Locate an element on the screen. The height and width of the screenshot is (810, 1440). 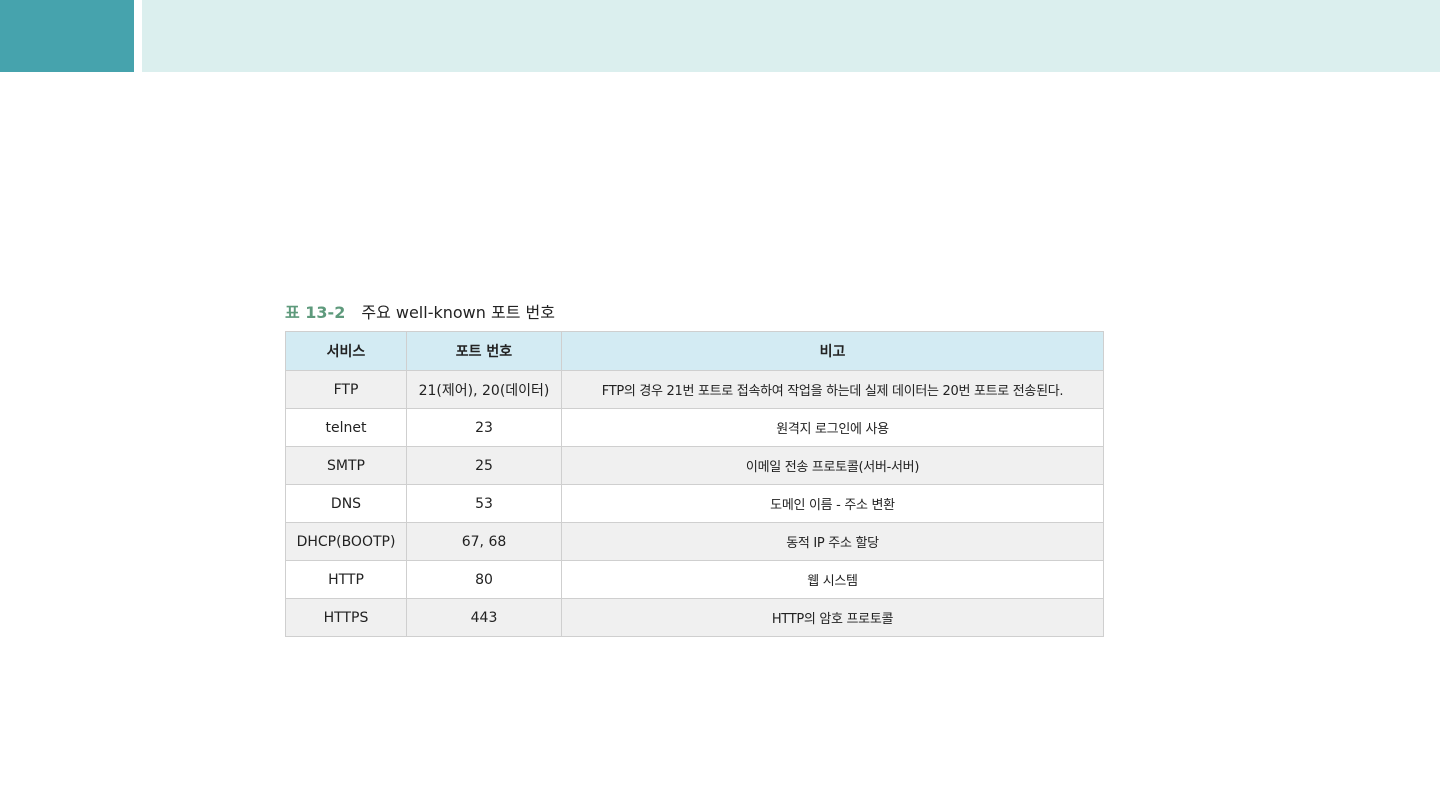
table-row: SMTP 25 이메일 전송 프로토콜(서버-서버) is located at coordinates (694, 465).